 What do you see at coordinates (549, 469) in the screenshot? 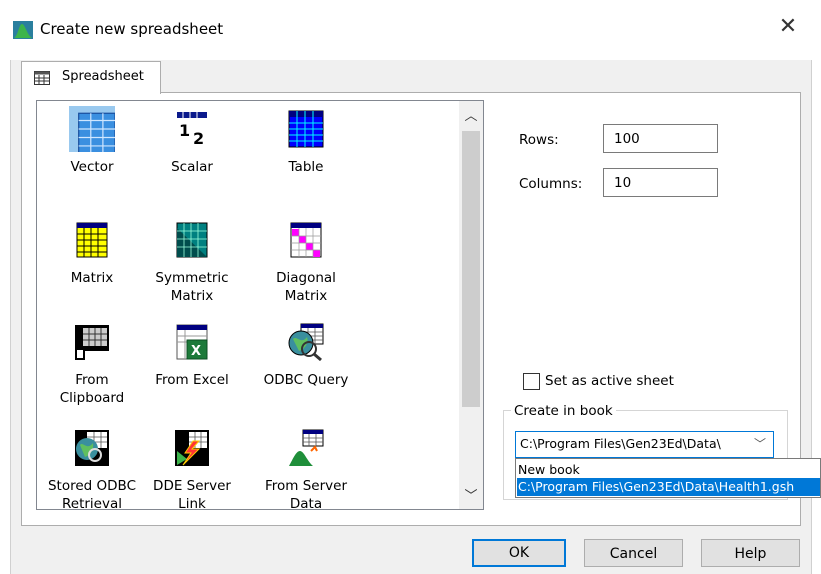
I see `option-new-book: New book` at bounding box center [549, 469].